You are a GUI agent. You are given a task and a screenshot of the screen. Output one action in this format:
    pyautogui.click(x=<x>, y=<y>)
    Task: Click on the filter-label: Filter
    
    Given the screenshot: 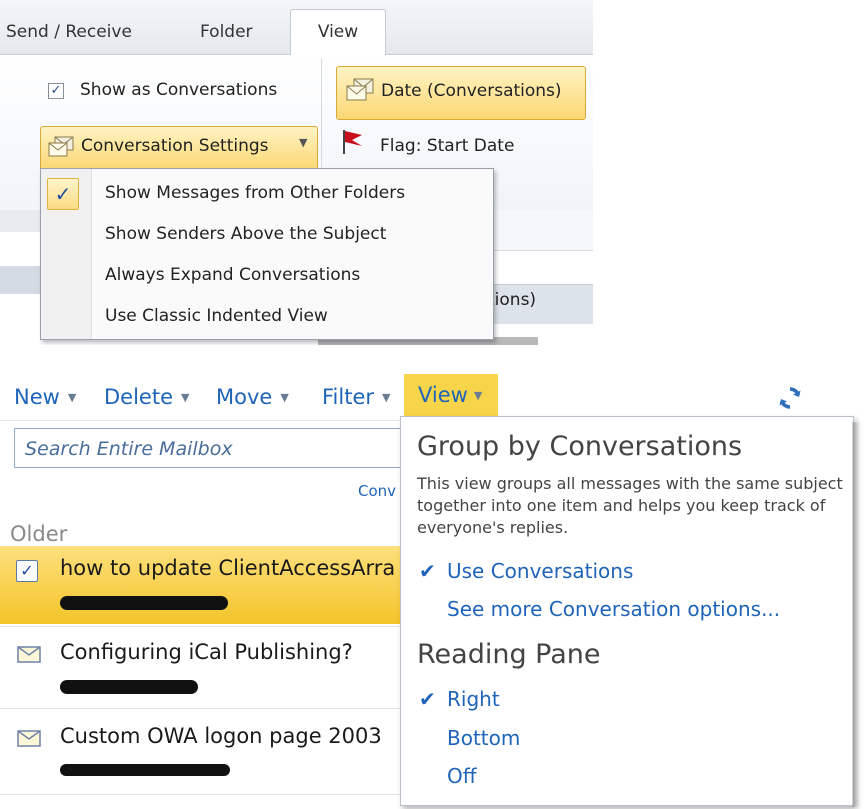 What is the action you would take?
    pyautogui.click(x=348, y=397)
    